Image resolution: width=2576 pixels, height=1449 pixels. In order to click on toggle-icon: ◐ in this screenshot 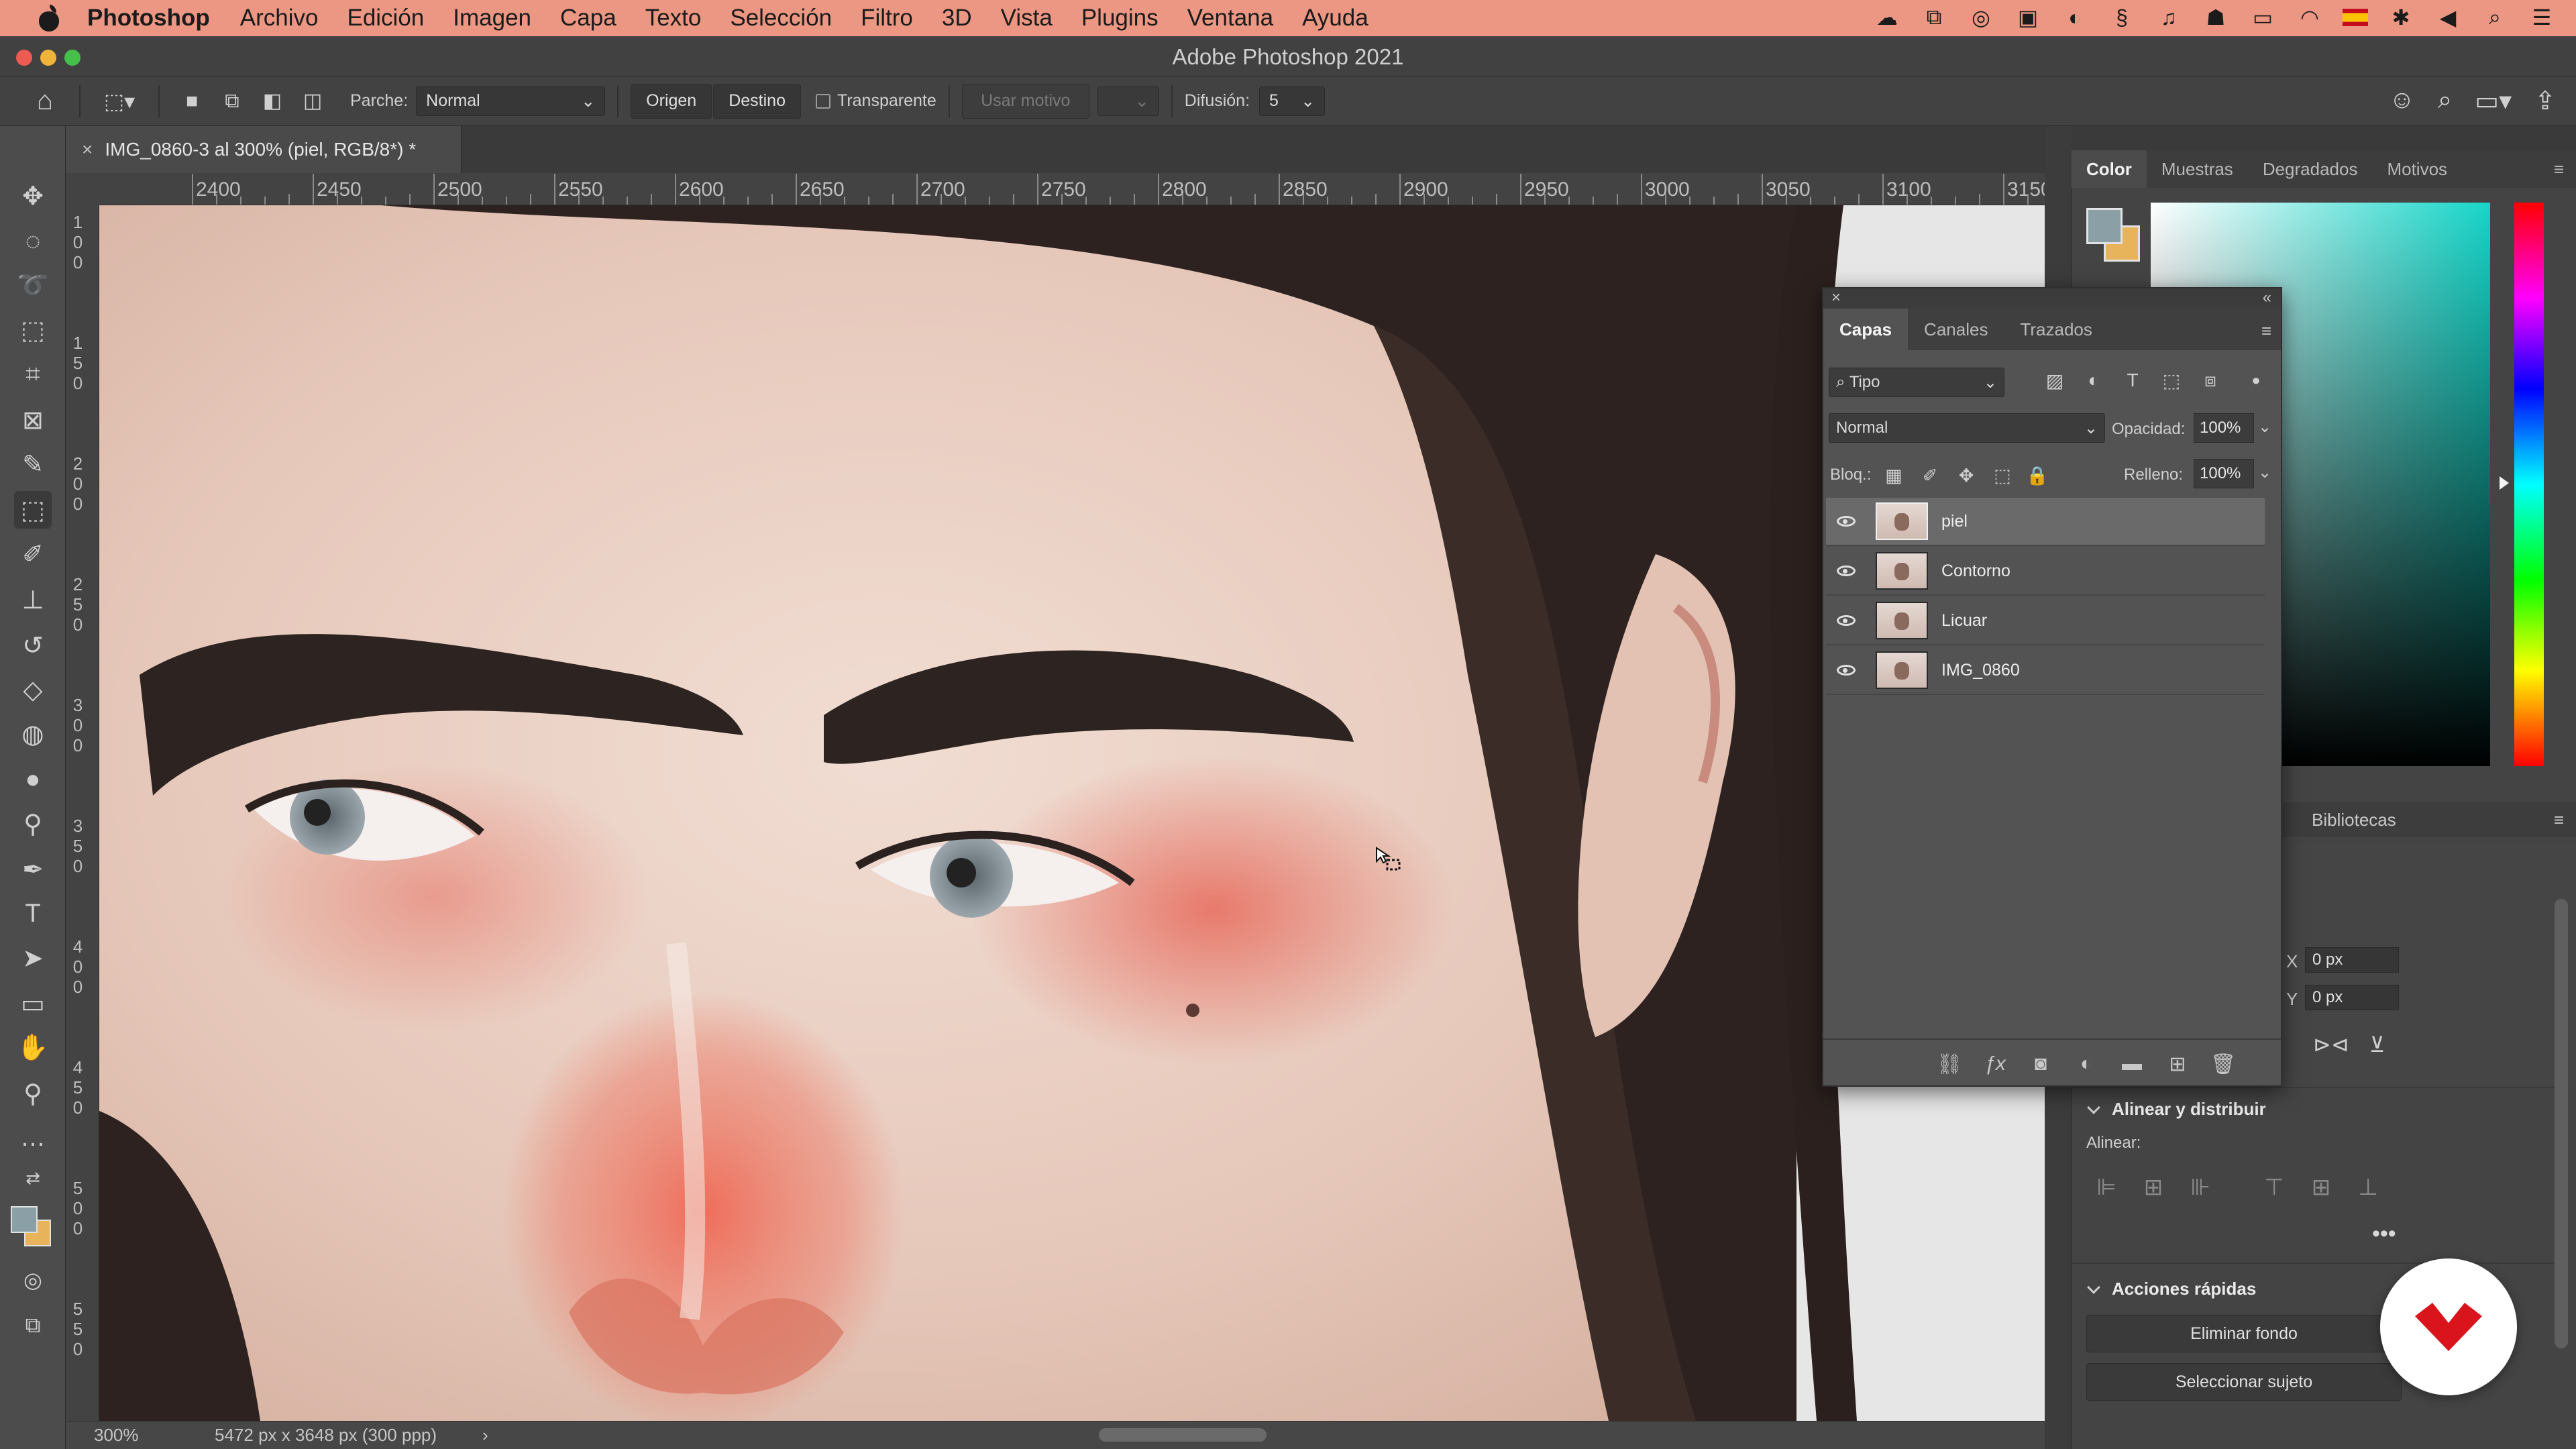, I will do `click(2075, 17)`.